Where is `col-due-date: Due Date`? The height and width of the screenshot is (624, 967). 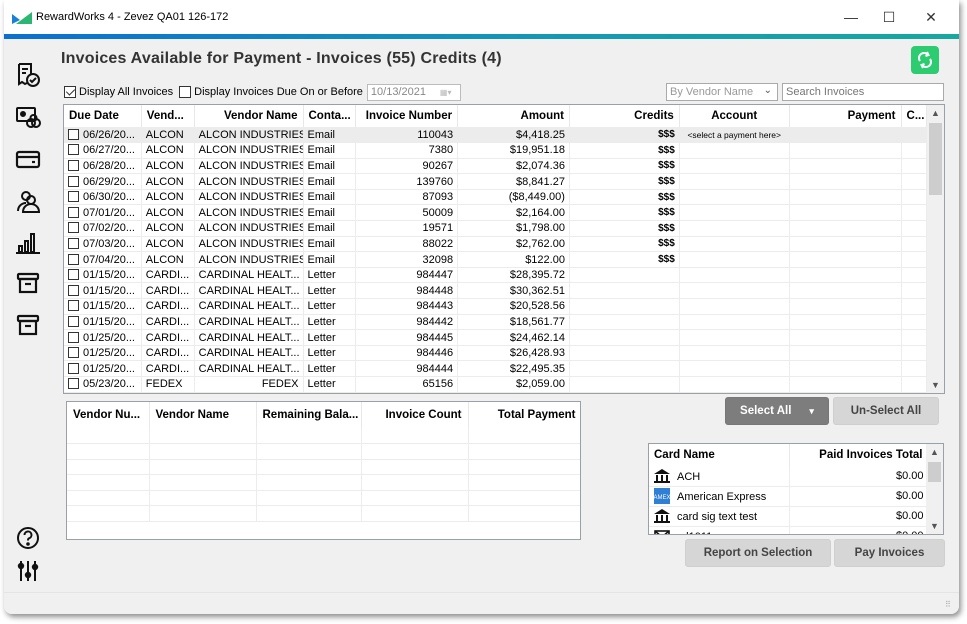
col-due-date: Due Date is located at coordinates (103, 116).